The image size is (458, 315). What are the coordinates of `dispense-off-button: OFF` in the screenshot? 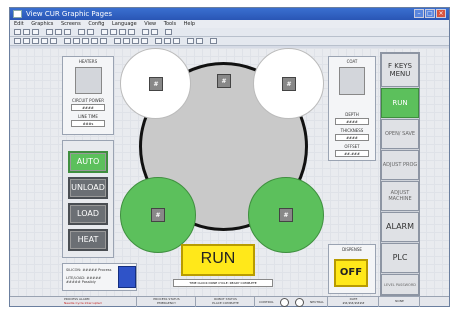 It's located at (351, 273).